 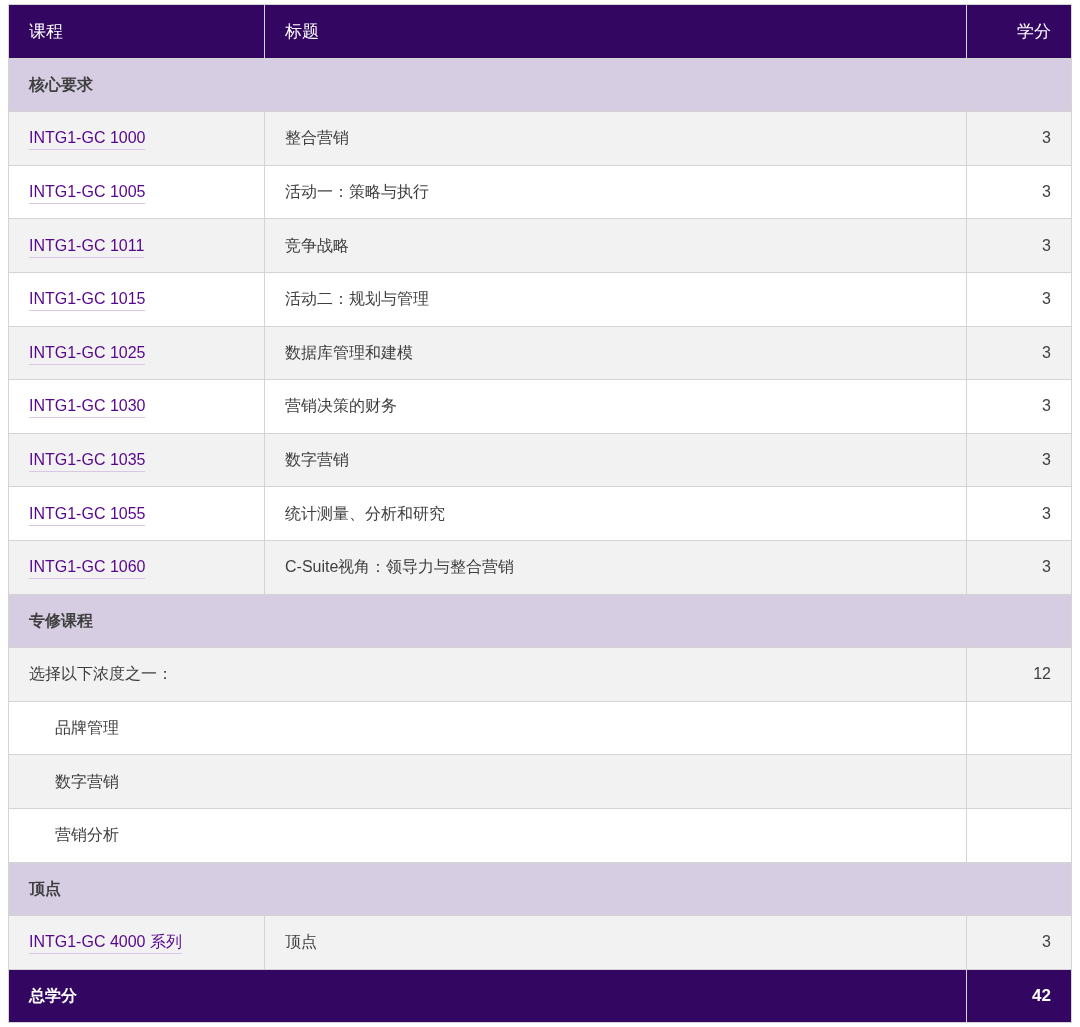 I want to click on course-title-cell: 活动二：规划与管理, so click(x=615, y=299).